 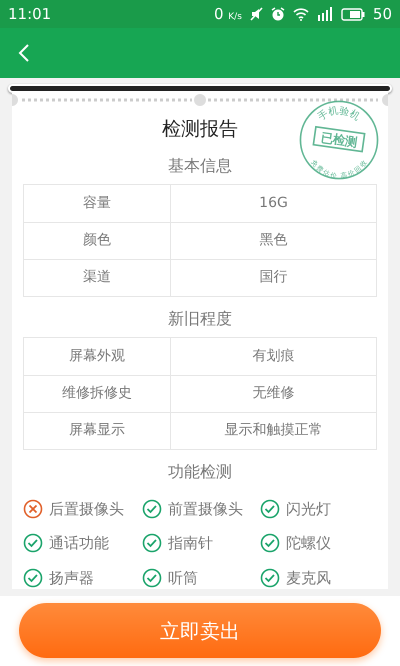 I want to click on table-cell-text: 黑色, so click(x=273, y=240).